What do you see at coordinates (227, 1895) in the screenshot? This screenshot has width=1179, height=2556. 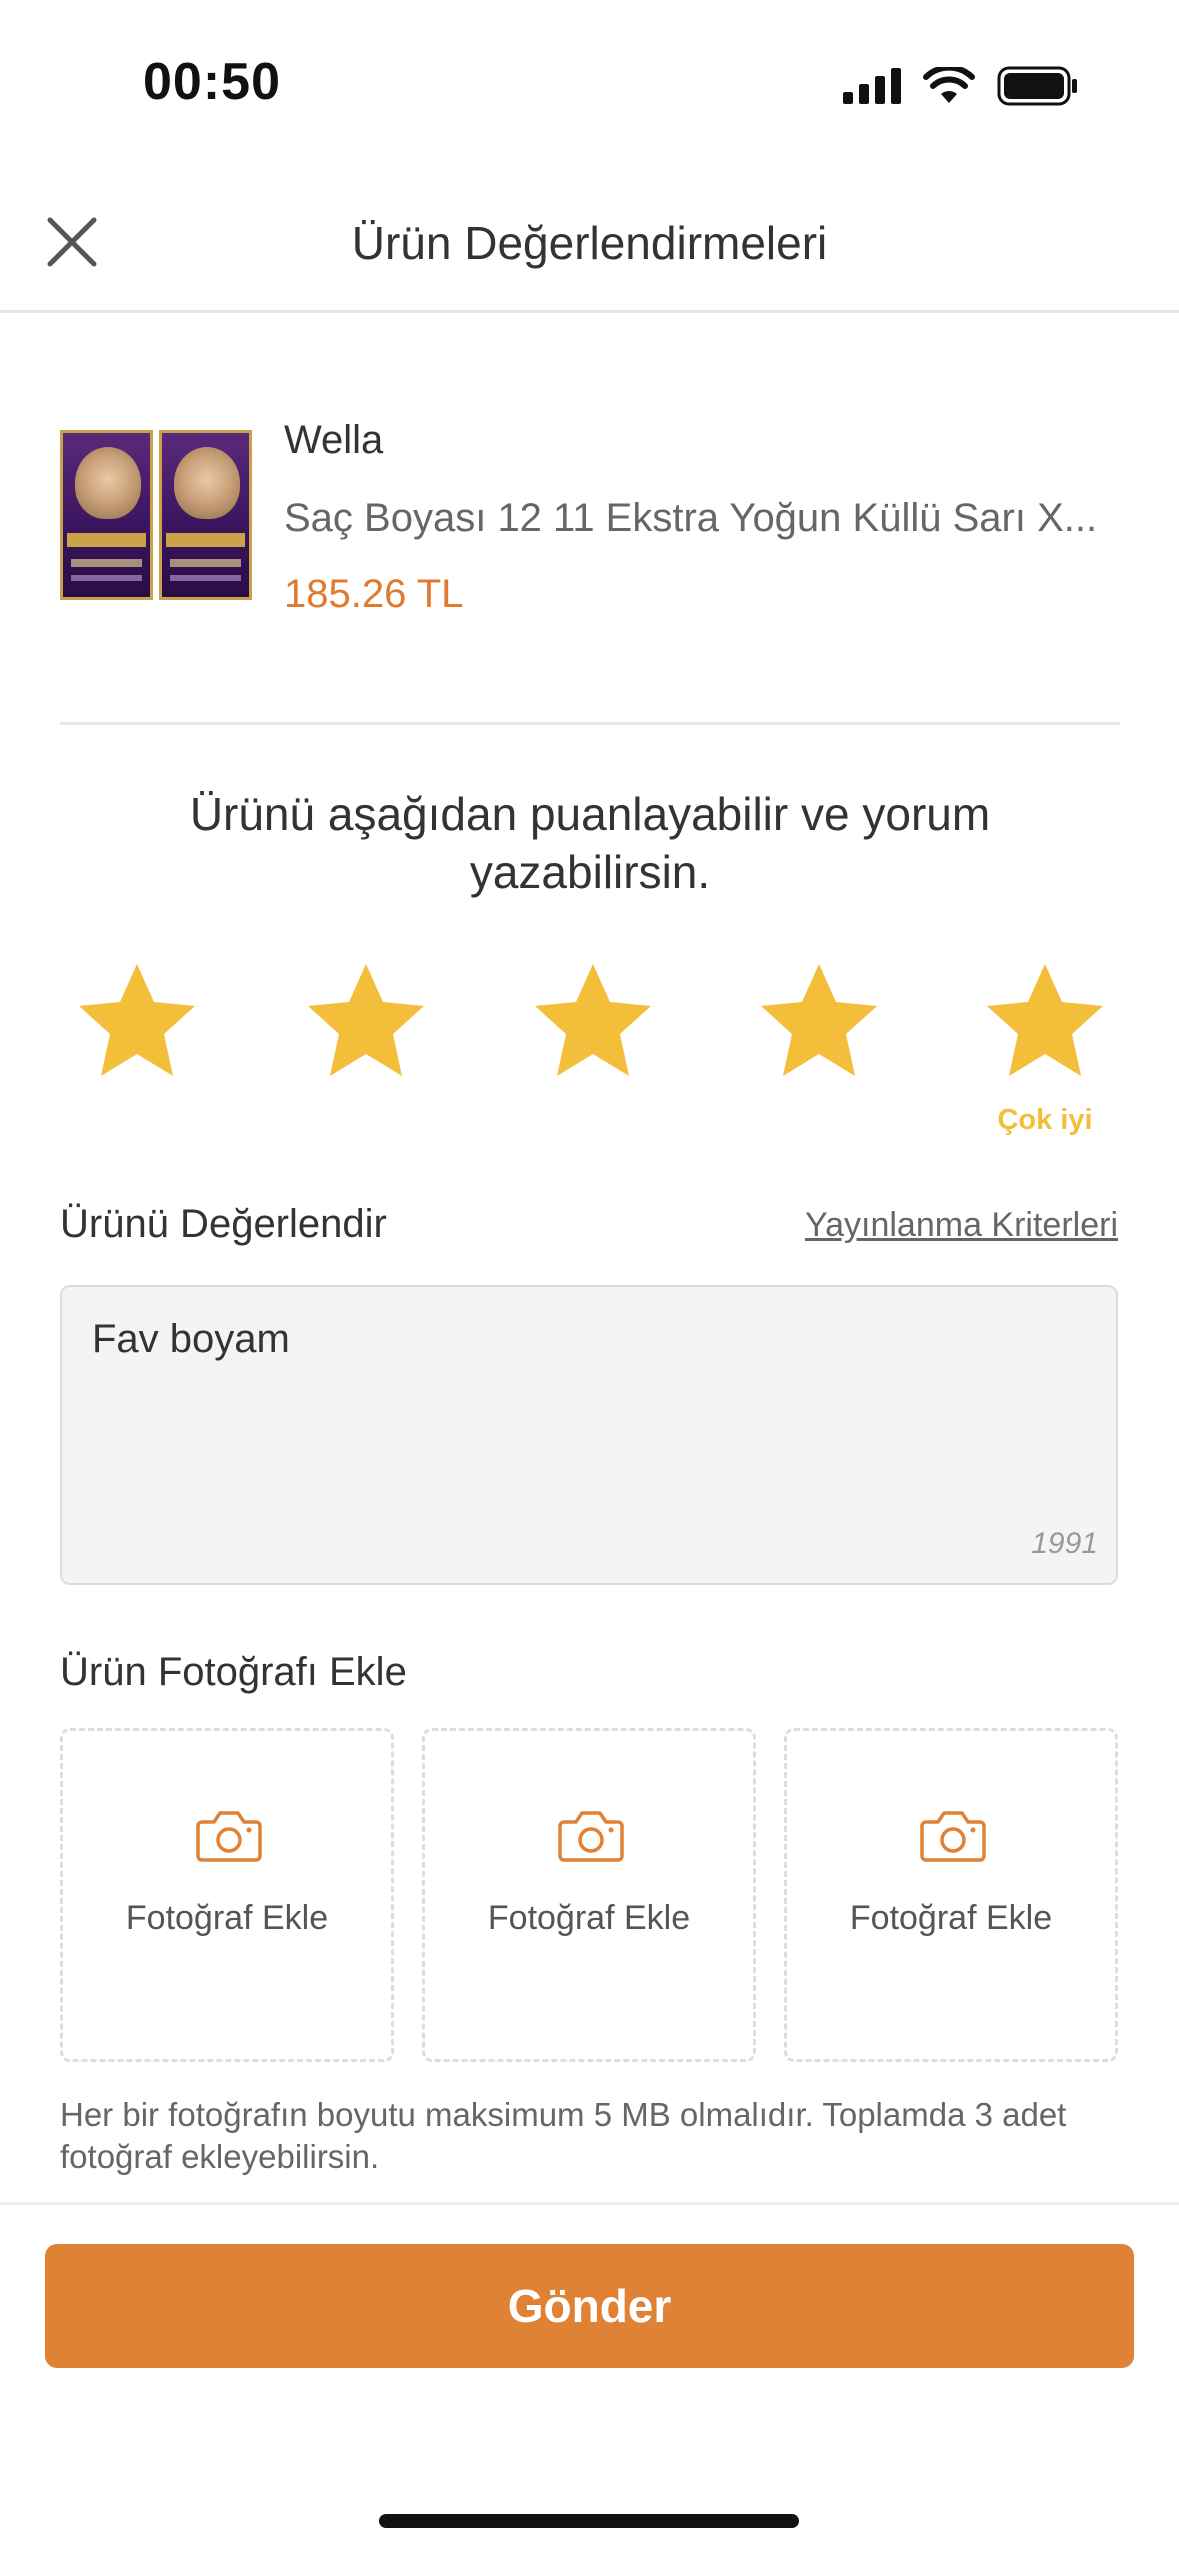 I see `add-photo-button-1: Fotoğraf Ekle` at bounding box center [227, 1895].